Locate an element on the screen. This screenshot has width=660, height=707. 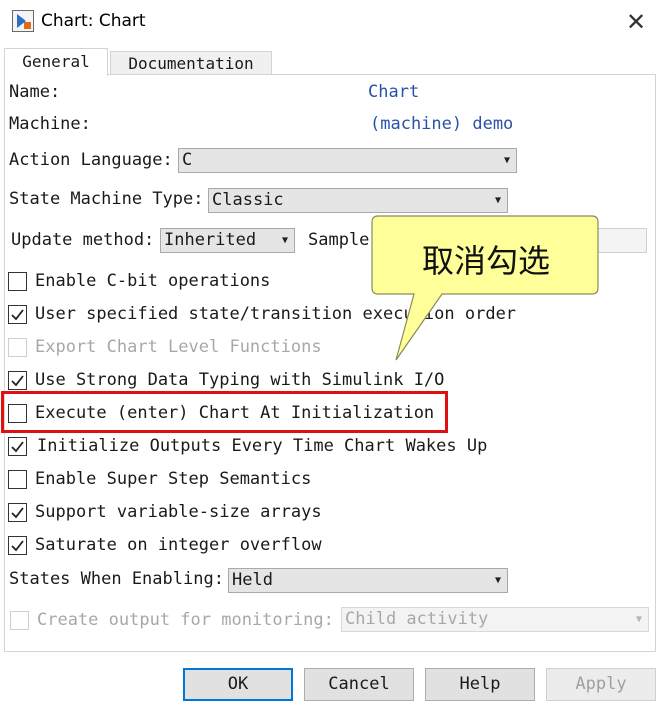
machine-value: (machine) demo is located at coordinates (441, 124).